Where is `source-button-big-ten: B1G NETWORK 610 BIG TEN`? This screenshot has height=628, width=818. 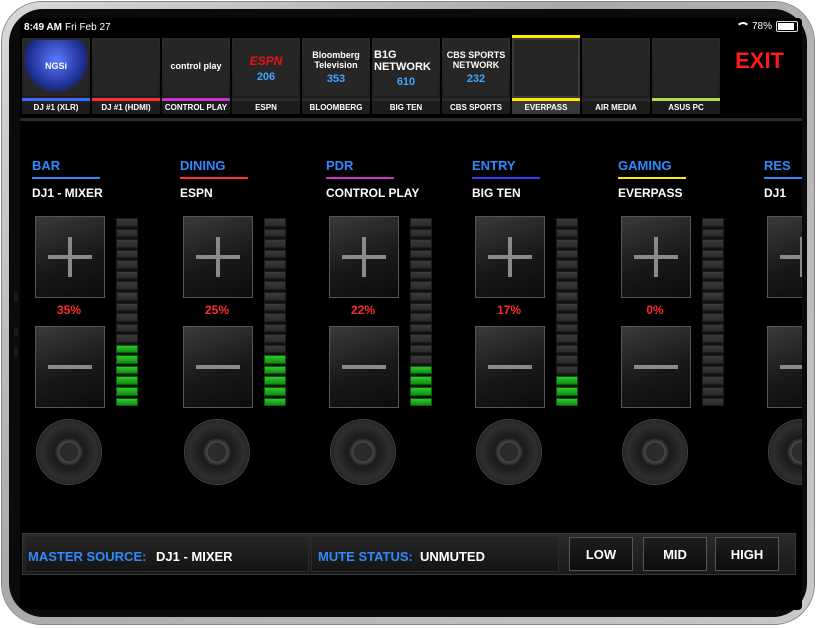 source-button-big-ten: B1G NETWORK 610 BIG TEN is located at coordinates (406, 76).